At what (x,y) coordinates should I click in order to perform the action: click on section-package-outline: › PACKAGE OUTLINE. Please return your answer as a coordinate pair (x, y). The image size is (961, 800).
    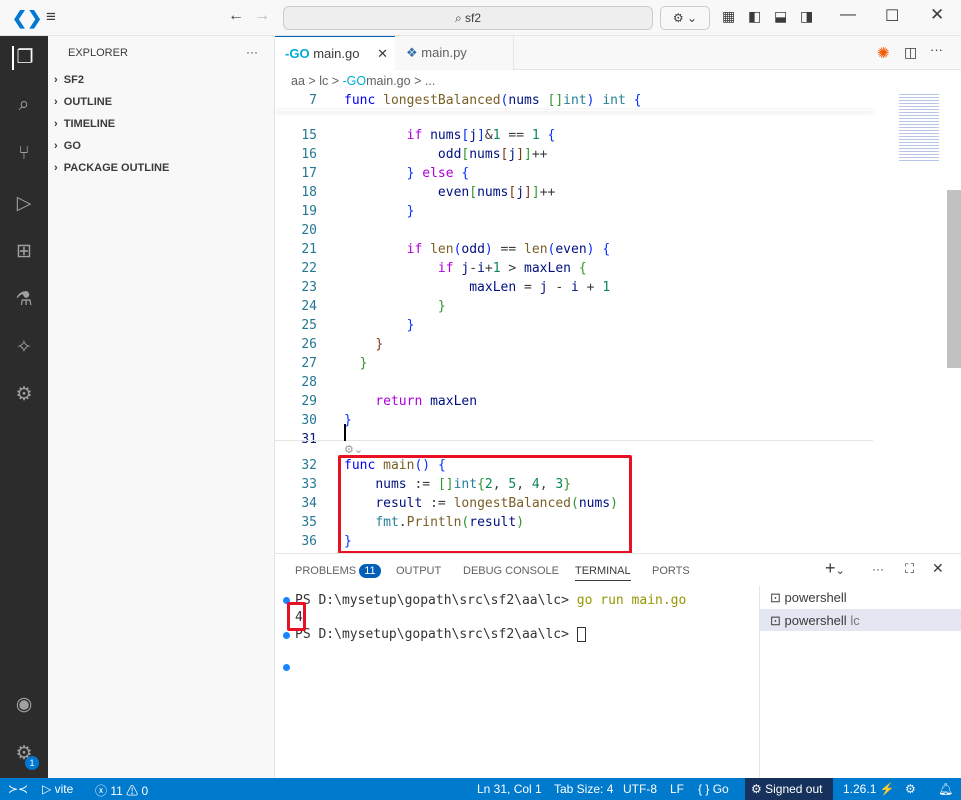
    Looking at the image, I should click on (111, 168).